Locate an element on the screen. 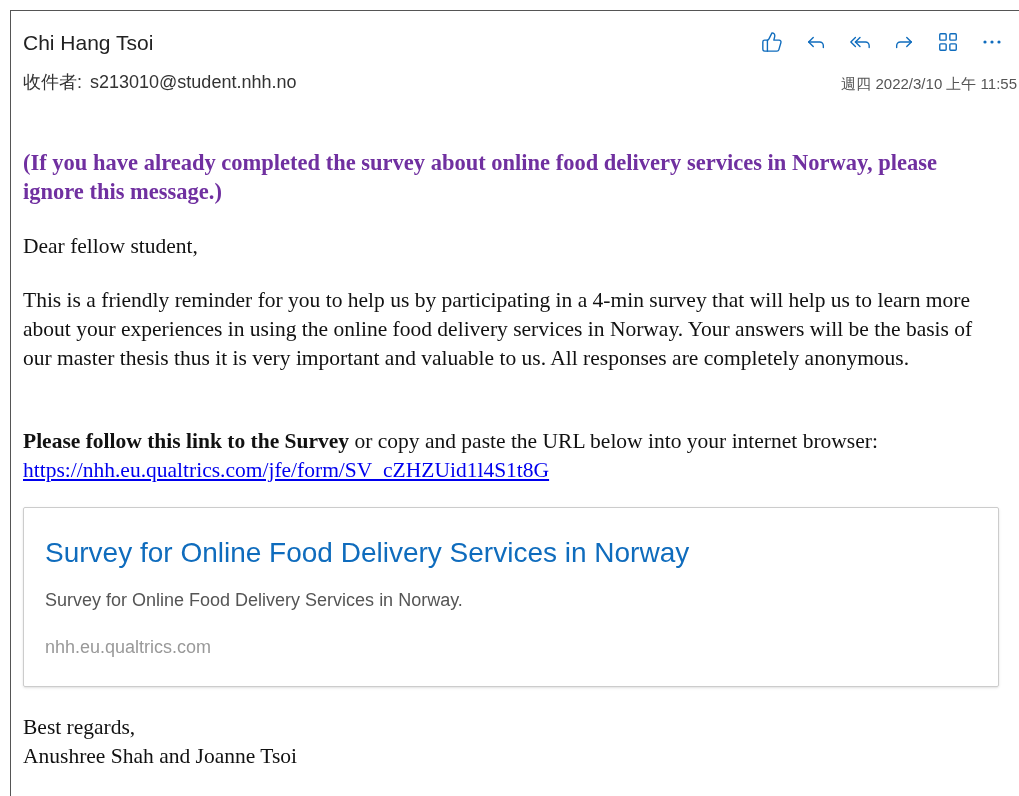 The image size is (1019, 796). message-date: 週四 2022/3/10 上午 11:55 is located at coordinates (929, 84).